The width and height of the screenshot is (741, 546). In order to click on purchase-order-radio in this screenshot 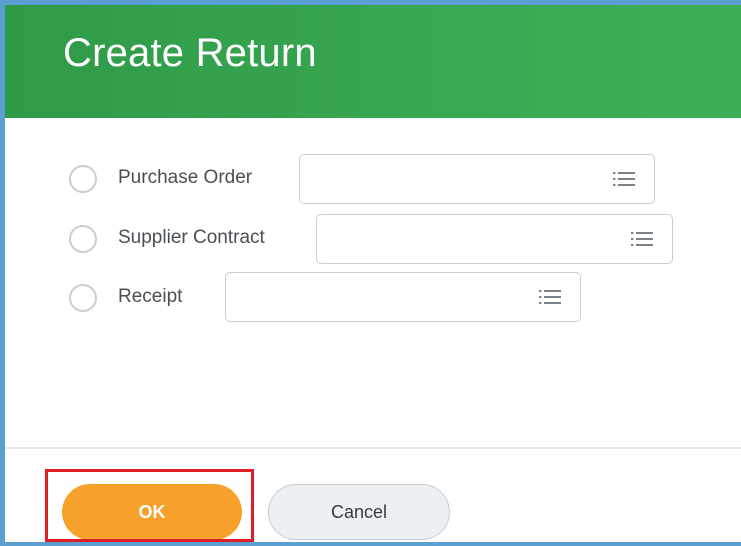, I will do `click(83, 179)`.